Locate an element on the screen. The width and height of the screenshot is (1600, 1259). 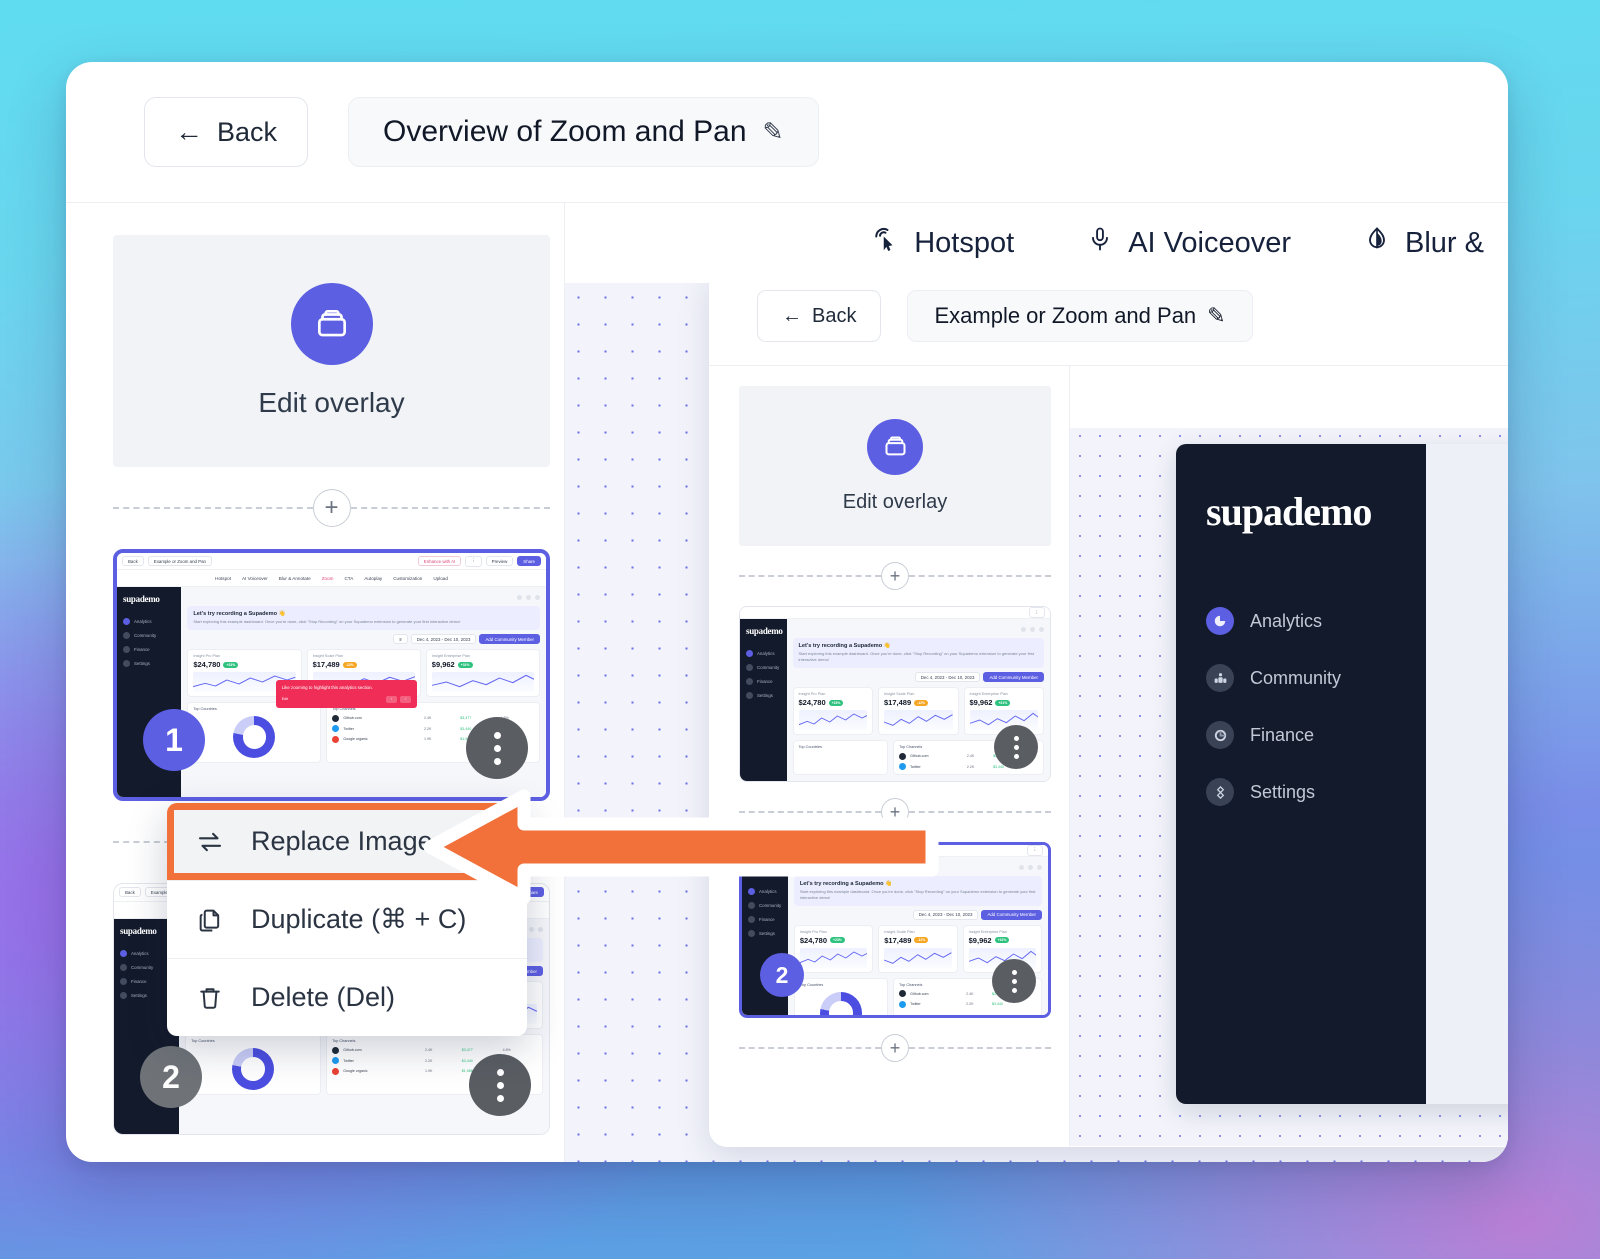
mini-date-chip: Dec 4, 2023 - Dec 10, 2023 is located at coordinates (443, 639).